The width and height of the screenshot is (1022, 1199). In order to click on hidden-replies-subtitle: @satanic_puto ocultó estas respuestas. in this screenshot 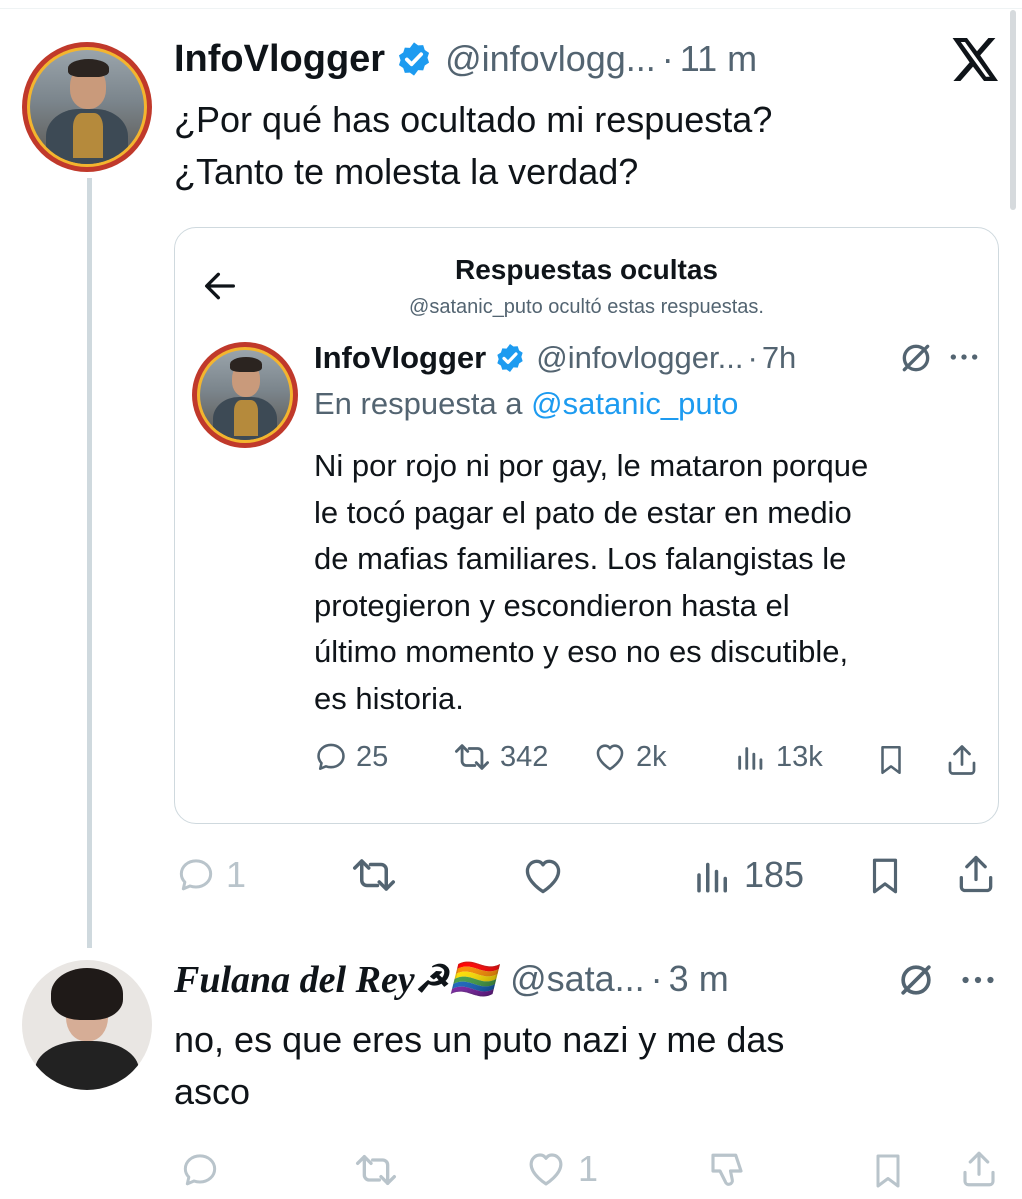, I will do `click(586, 307)`.